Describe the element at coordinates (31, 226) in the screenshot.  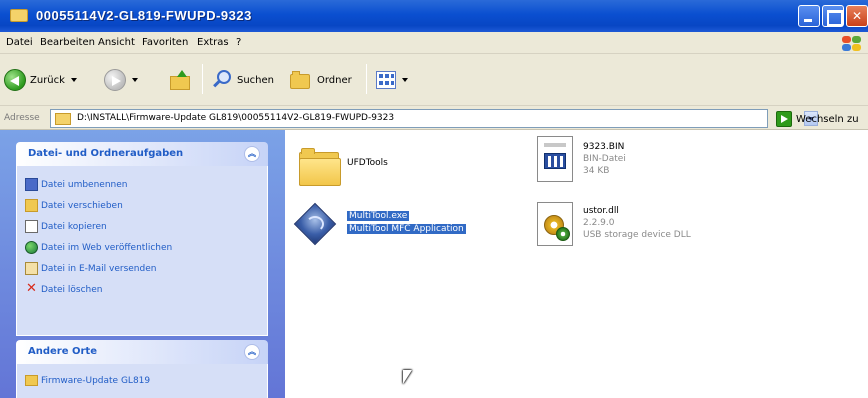
I see `copy-icon` at that location.